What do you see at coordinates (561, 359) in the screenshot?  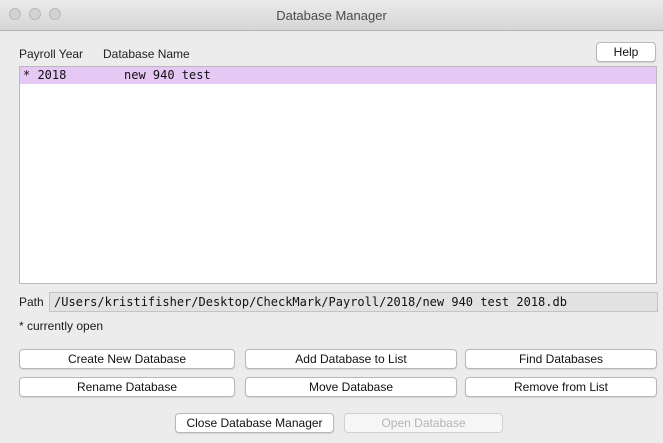 I see `find-databases-button: Find Databases` at bounding box center [561, 359].